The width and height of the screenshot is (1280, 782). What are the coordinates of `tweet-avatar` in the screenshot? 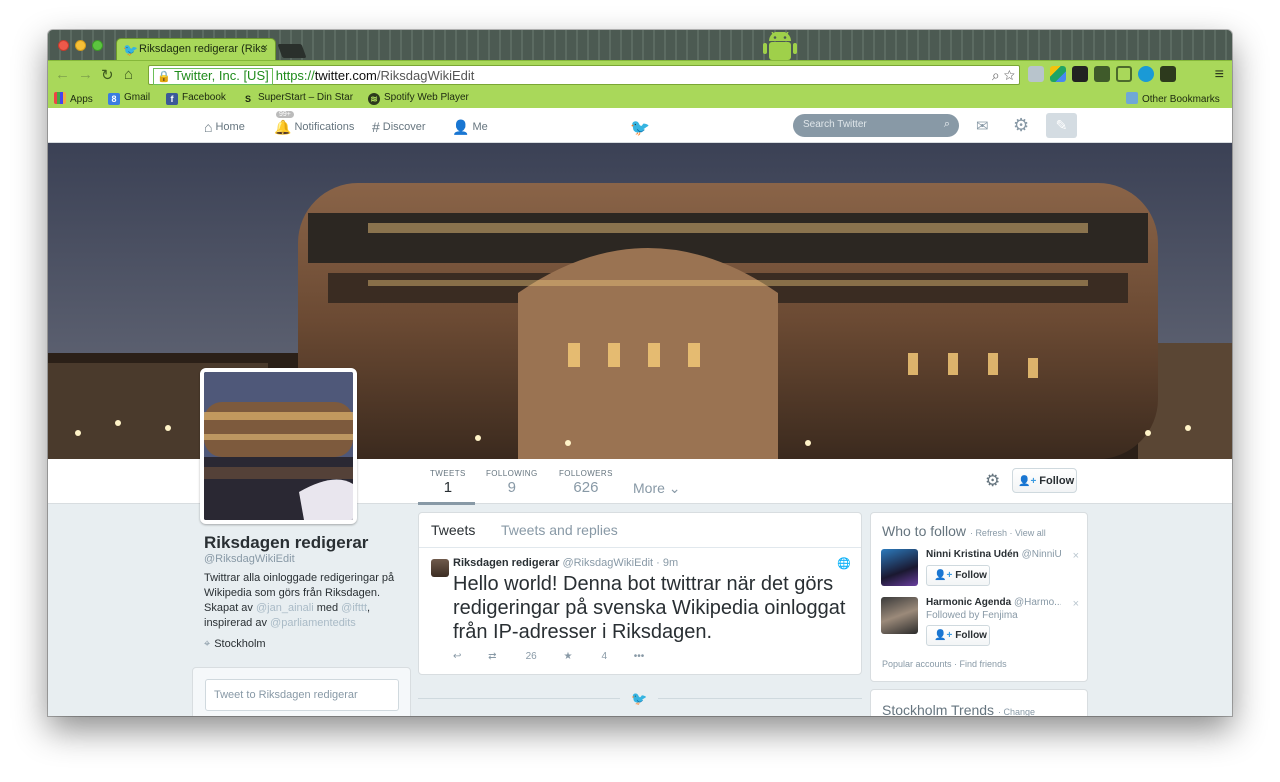 It's located at (440, 568).